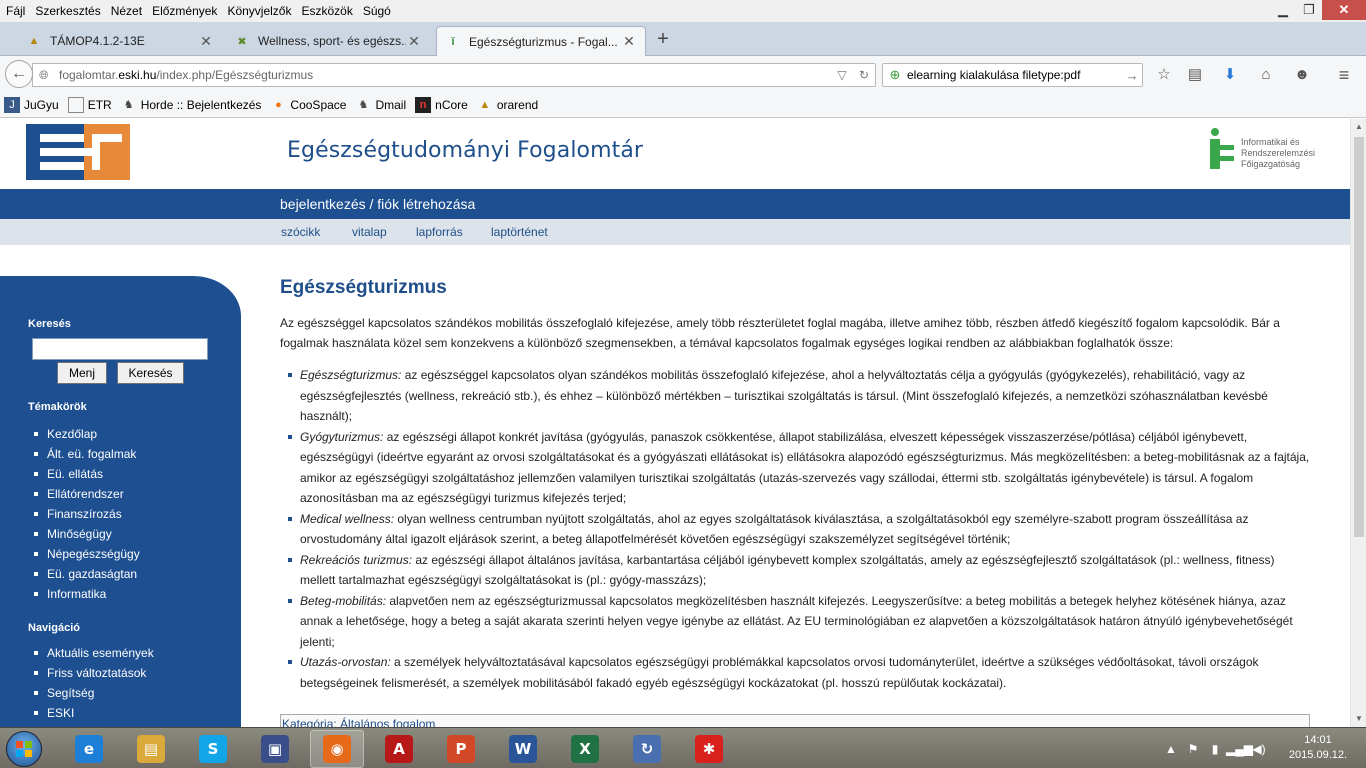 This screenshot has width=1366, height=768. Describe the element at coordinates (87, 494) in the screenshot. I see `sidebar-item-ellatorendszer: Ellátórendszer` at that location.